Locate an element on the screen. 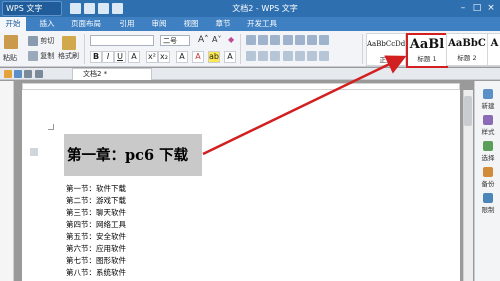 The width and height of the screenshot is (500, 281). panel-new-button: 新建 is located at coordinates (487, 99).